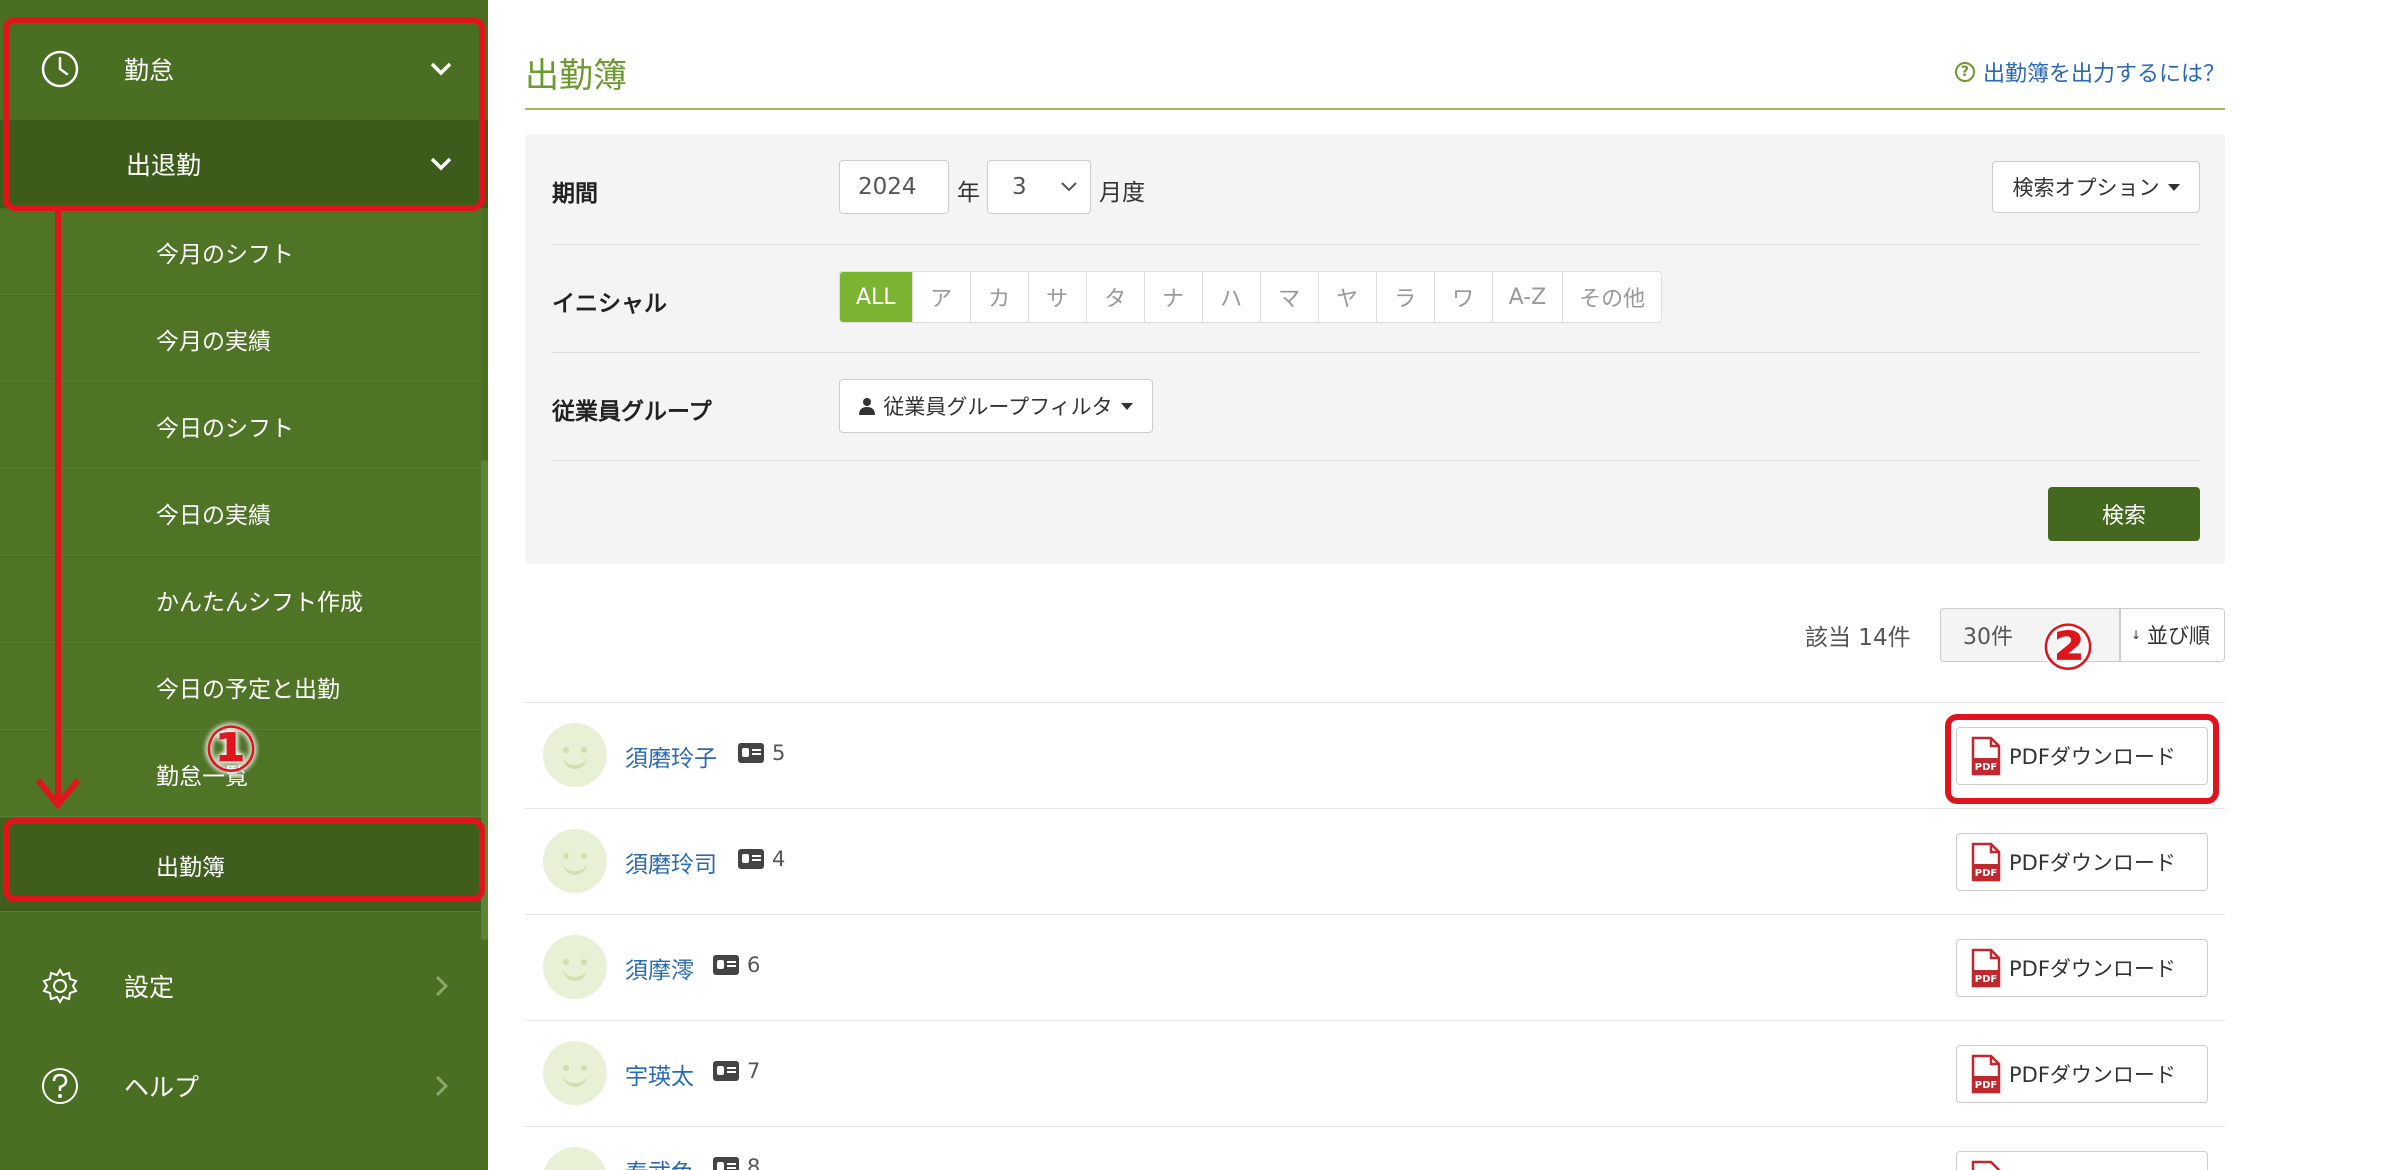  I want to click on initial-filter-az: A-Z, so click(1528, 297).